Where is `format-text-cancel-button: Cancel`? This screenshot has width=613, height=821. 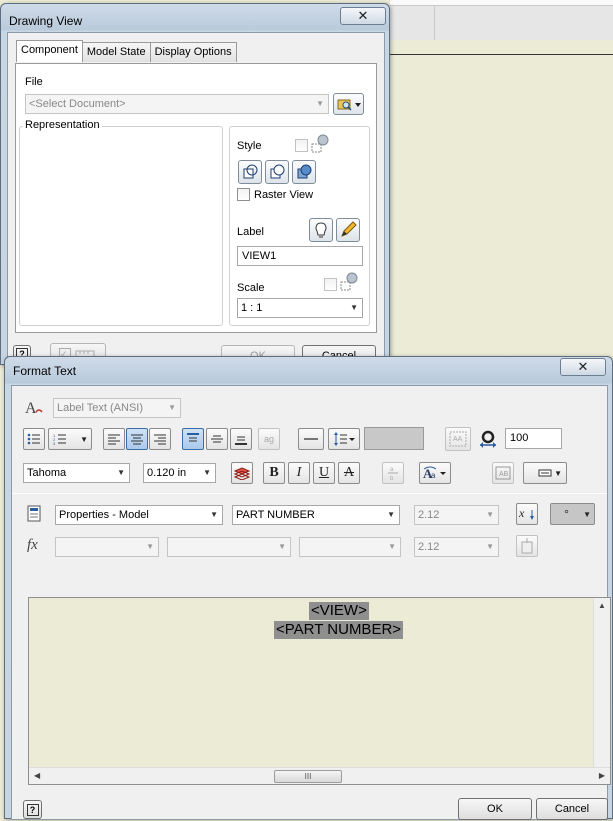
format-text-cancel-button: Cancel is located at coordinates (572, 809).